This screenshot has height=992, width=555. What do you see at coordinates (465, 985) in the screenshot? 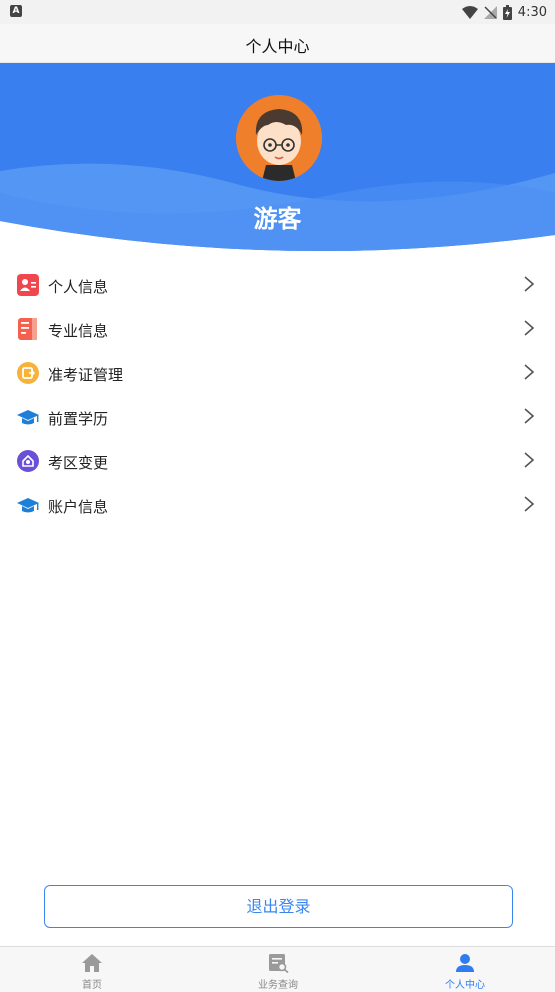
I see `tab-label: 个人中心` at bounding box center [465, 985].